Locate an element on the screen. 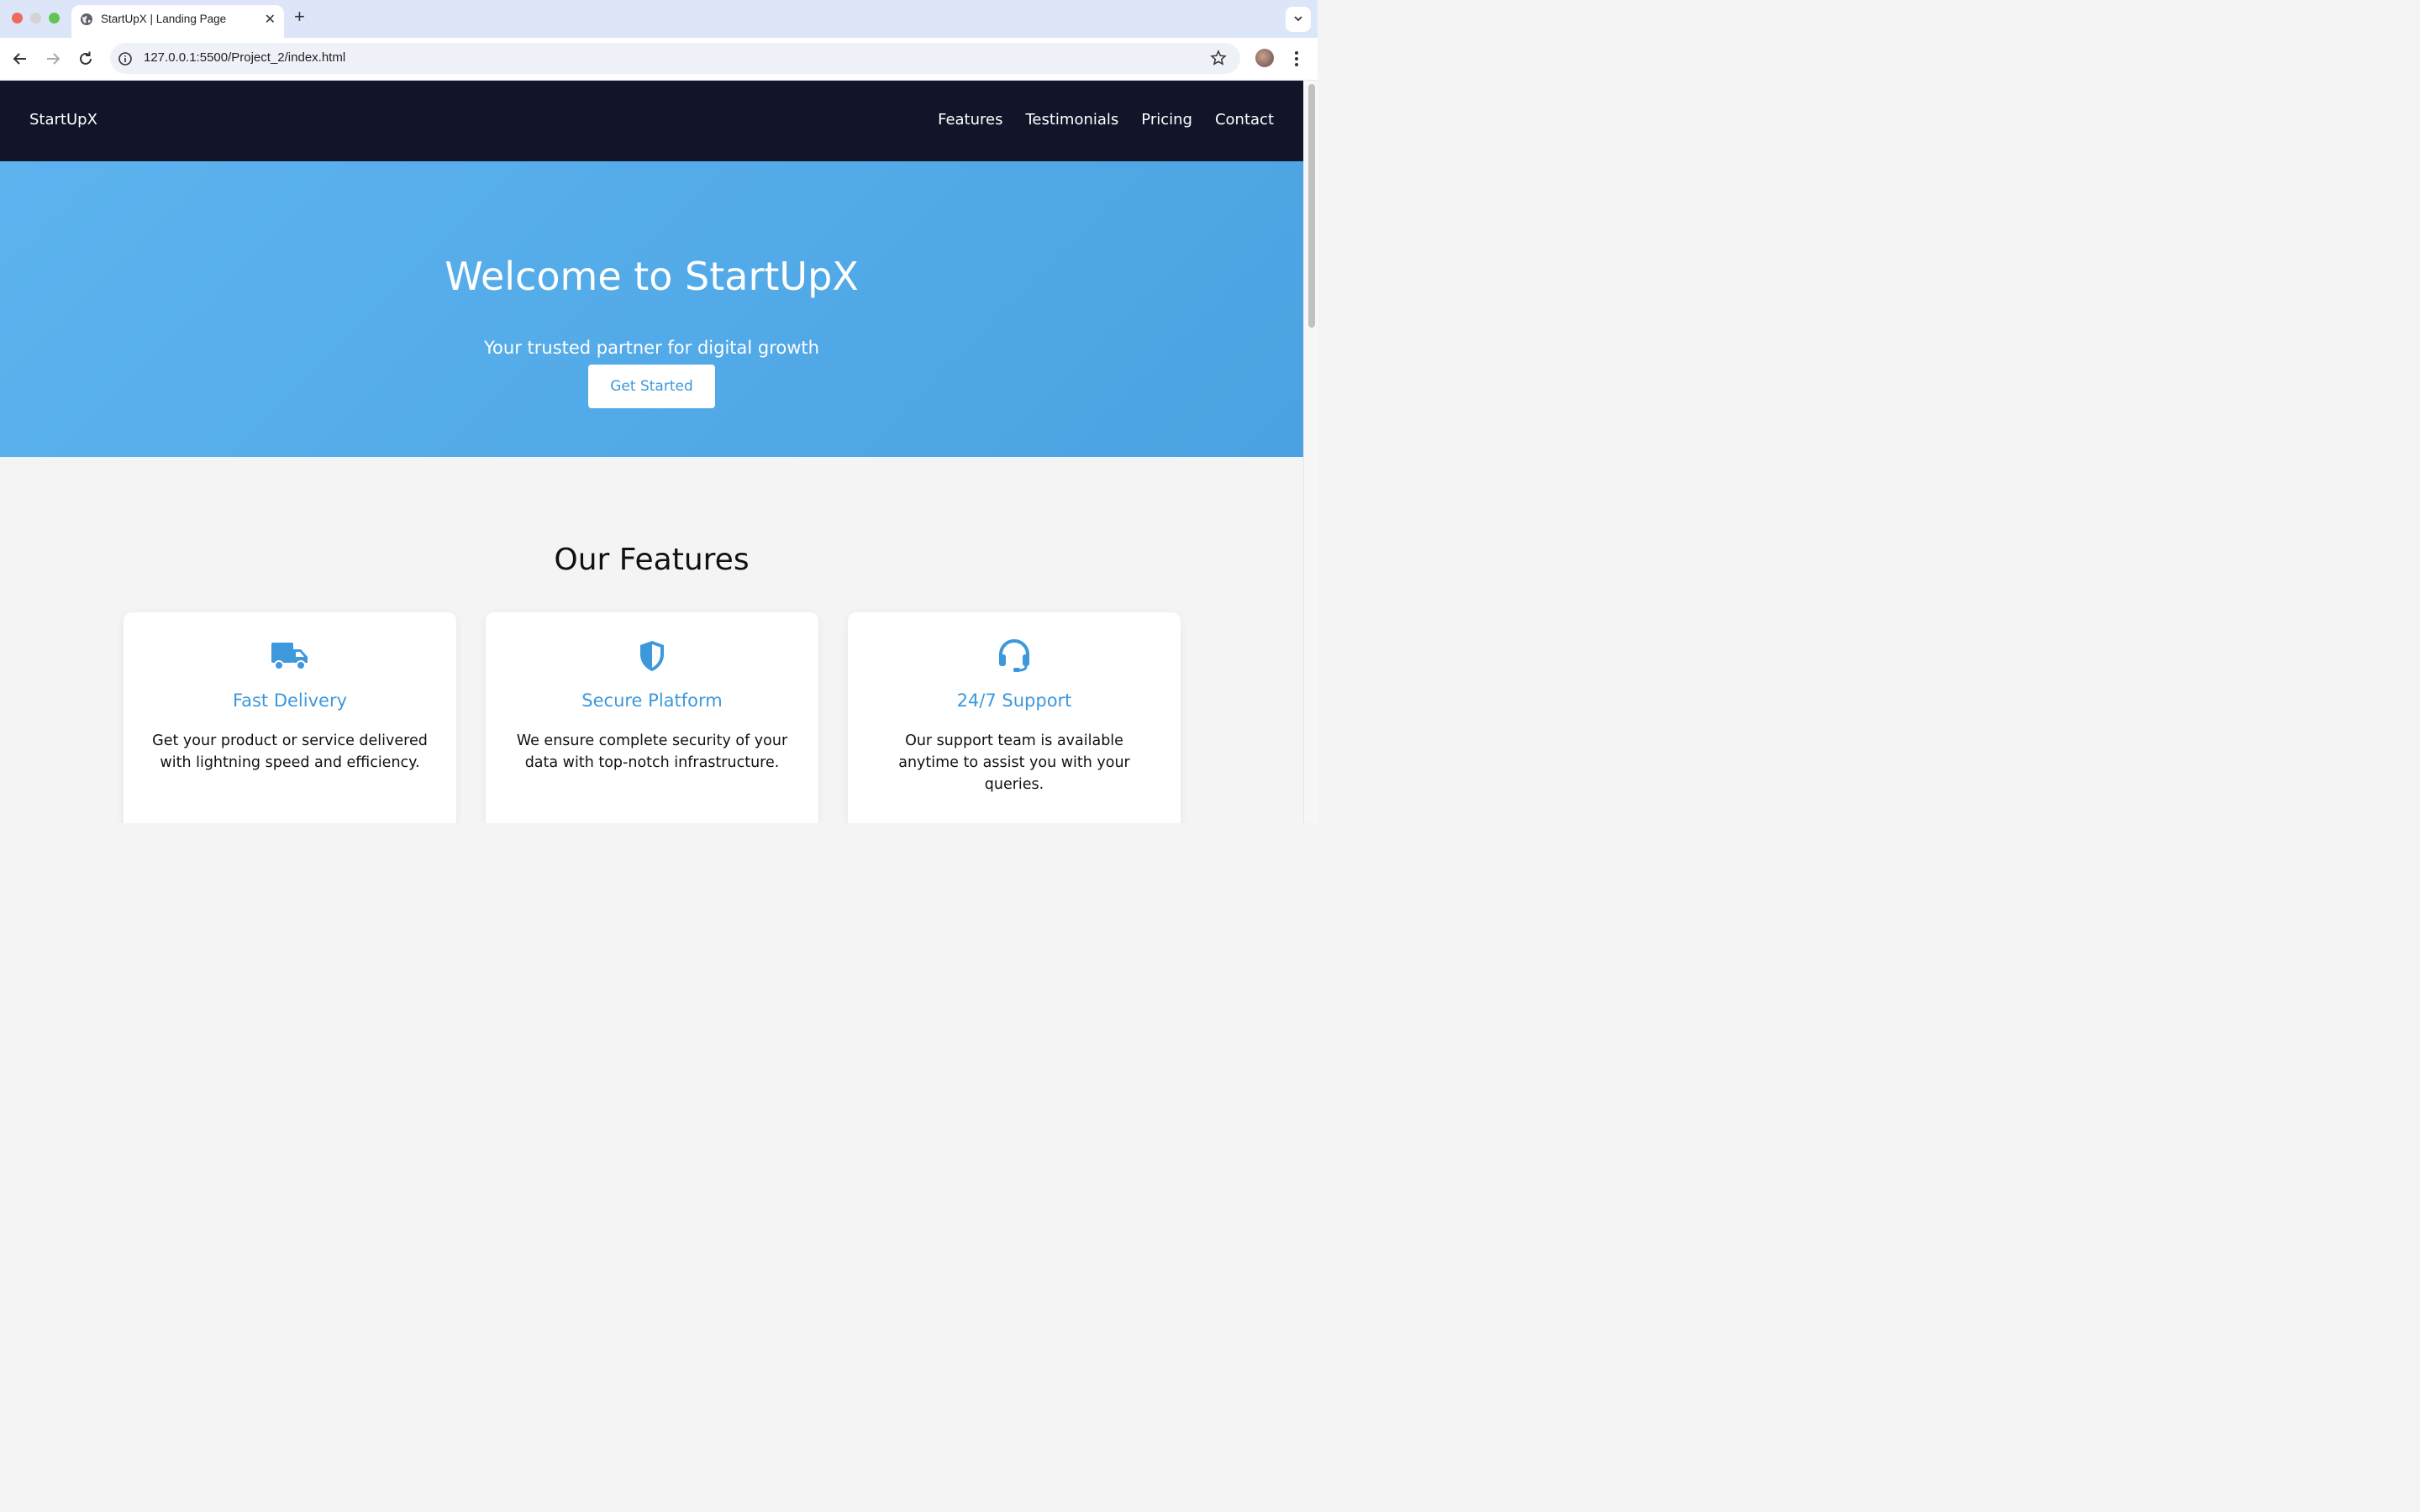  new-tab-button: + is located at coordinates (299, 17).